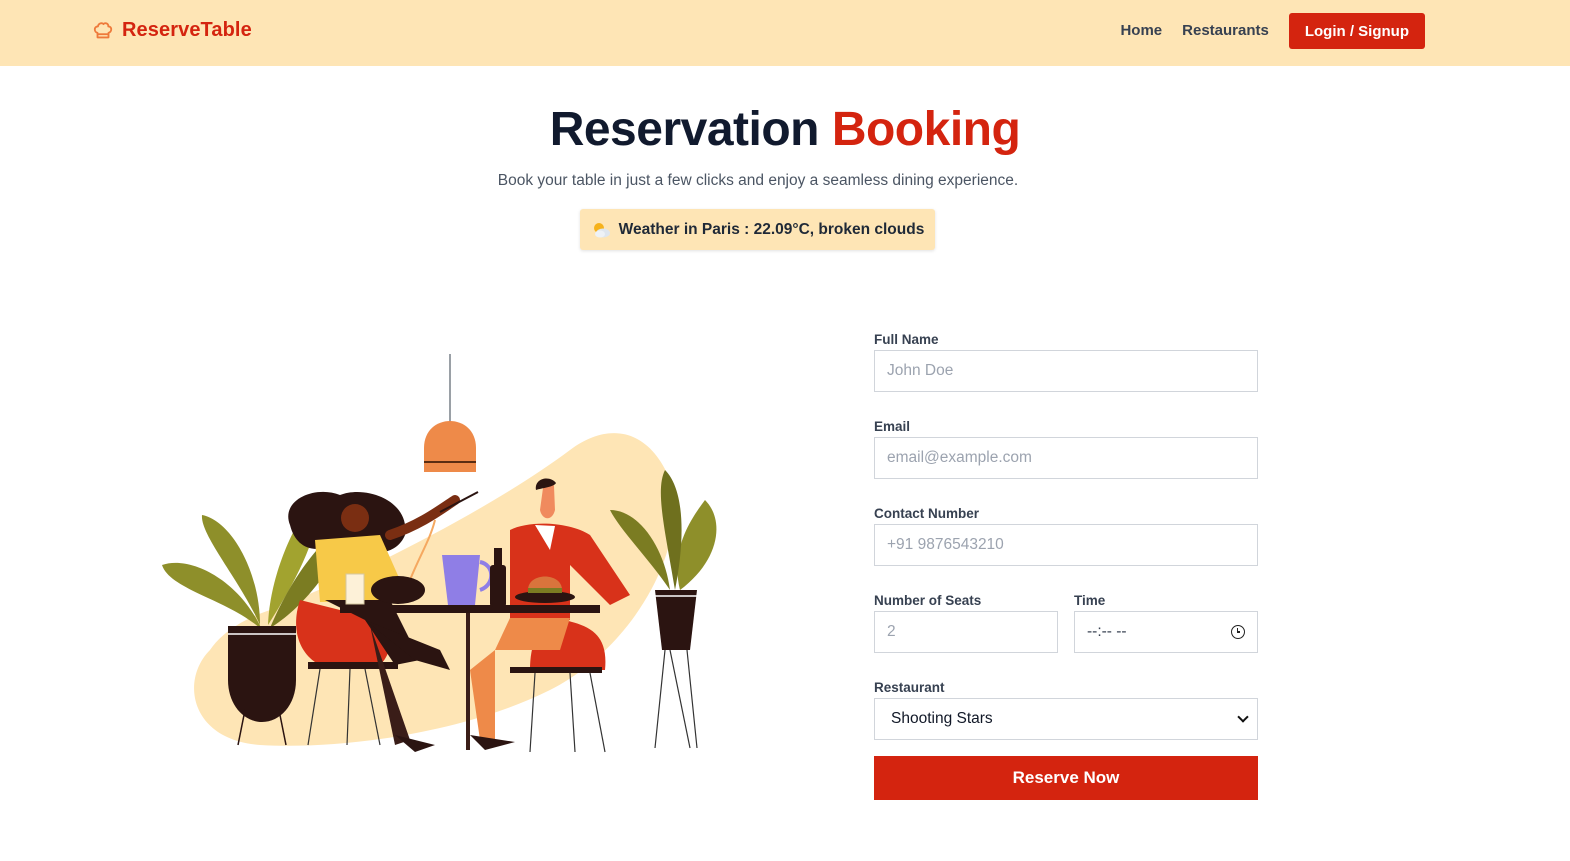 This screenshot has height=861, width=1570. What do you see at coordinates (942, 718) in the screenshot?
I see `restaurant-selected: Shooting Stars` at bounding box center [942, 718].